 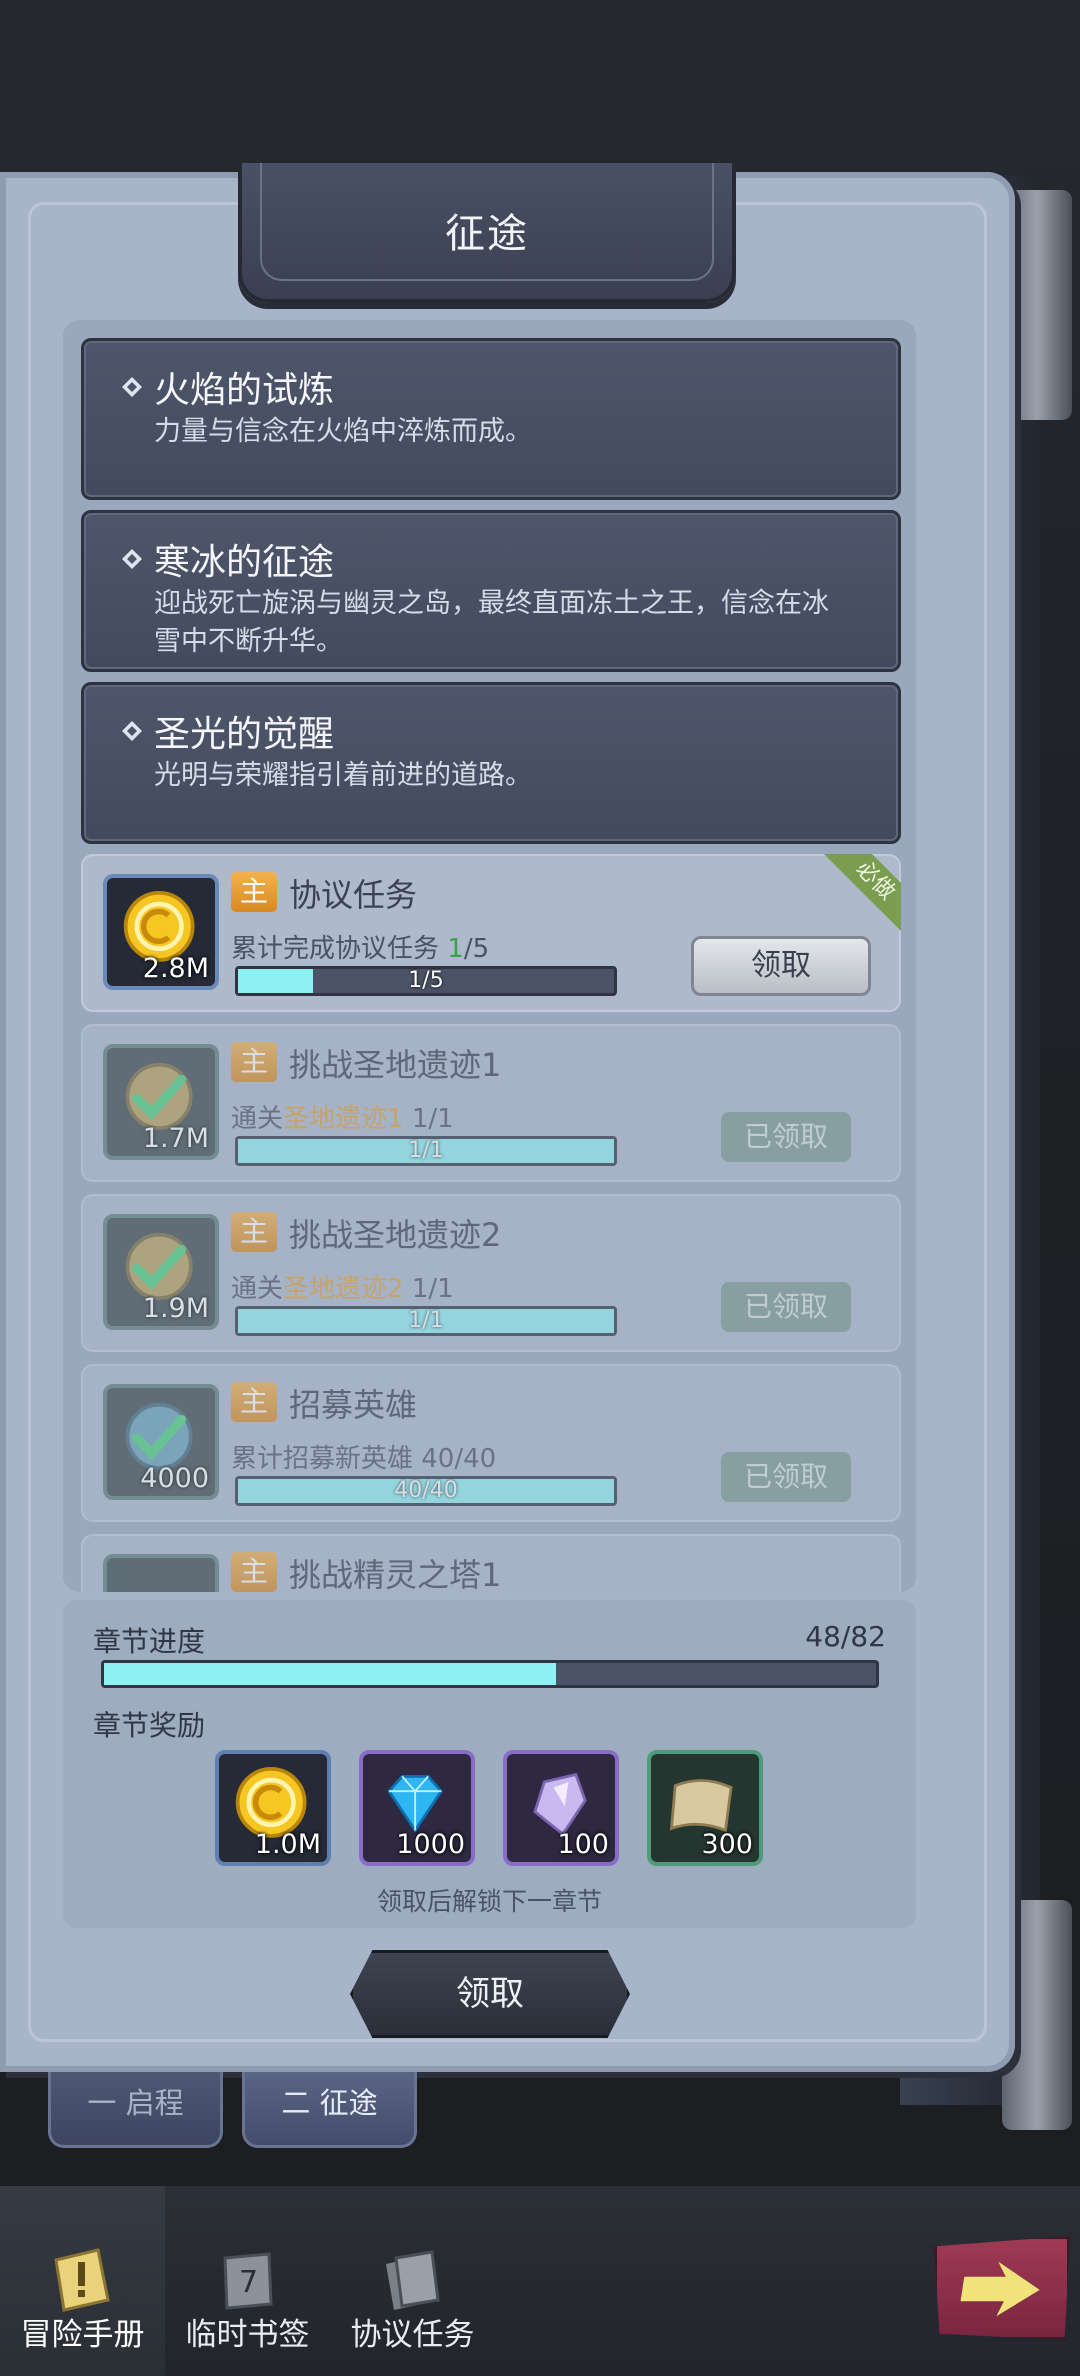 I want to click on desc-prefix: 累计完成协议任务, so click(x=339, y=949).